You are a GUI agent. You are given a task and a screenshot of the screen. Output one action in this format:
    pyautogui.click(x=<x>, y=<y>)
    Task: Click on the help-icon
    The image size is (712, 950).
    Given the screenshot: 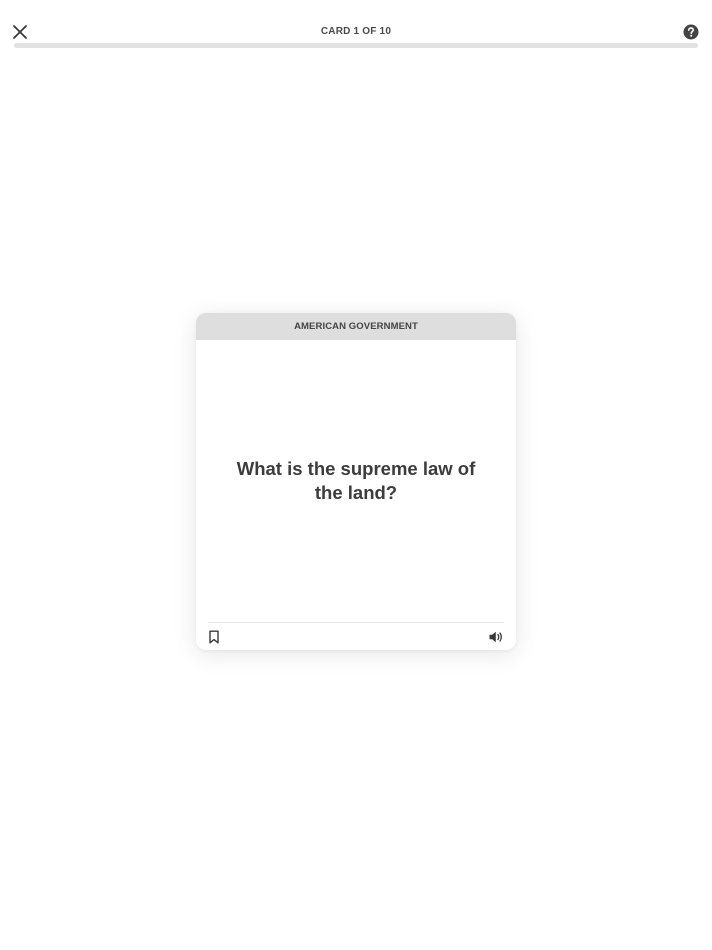 What is the action you would take?
    pyautogui.click(x=691, y=32)
    